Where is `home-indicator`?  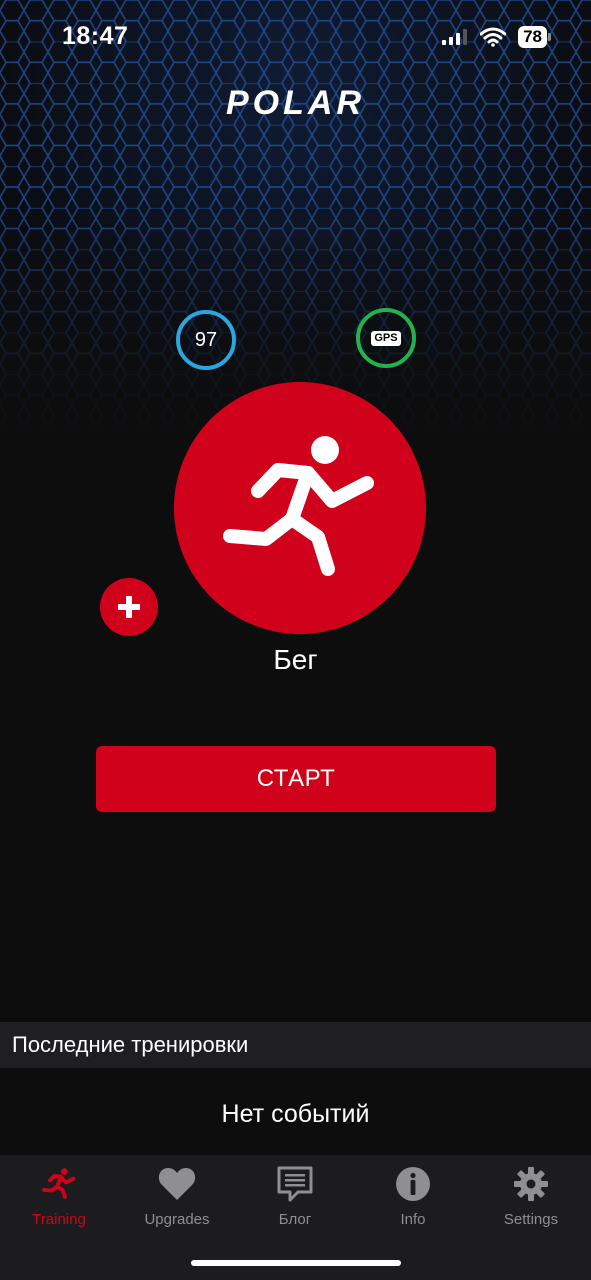
home-indicator is located at coordinates (296, 1263).